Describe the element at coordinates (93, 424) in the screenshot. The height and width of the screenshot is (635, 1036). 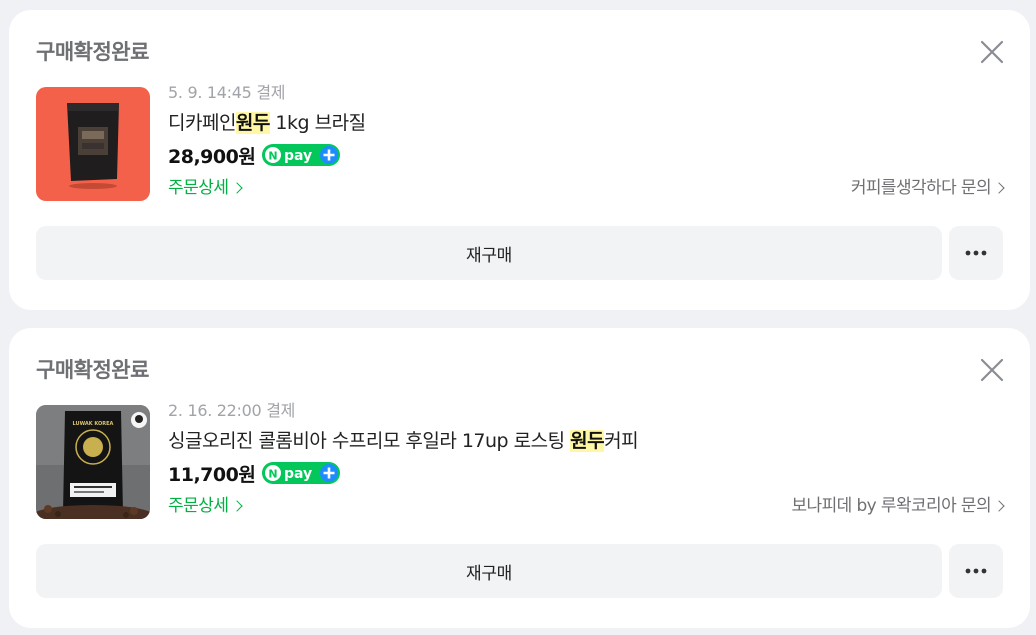
I see `thumb-brand-text: LUWAK KOREA` at that location.